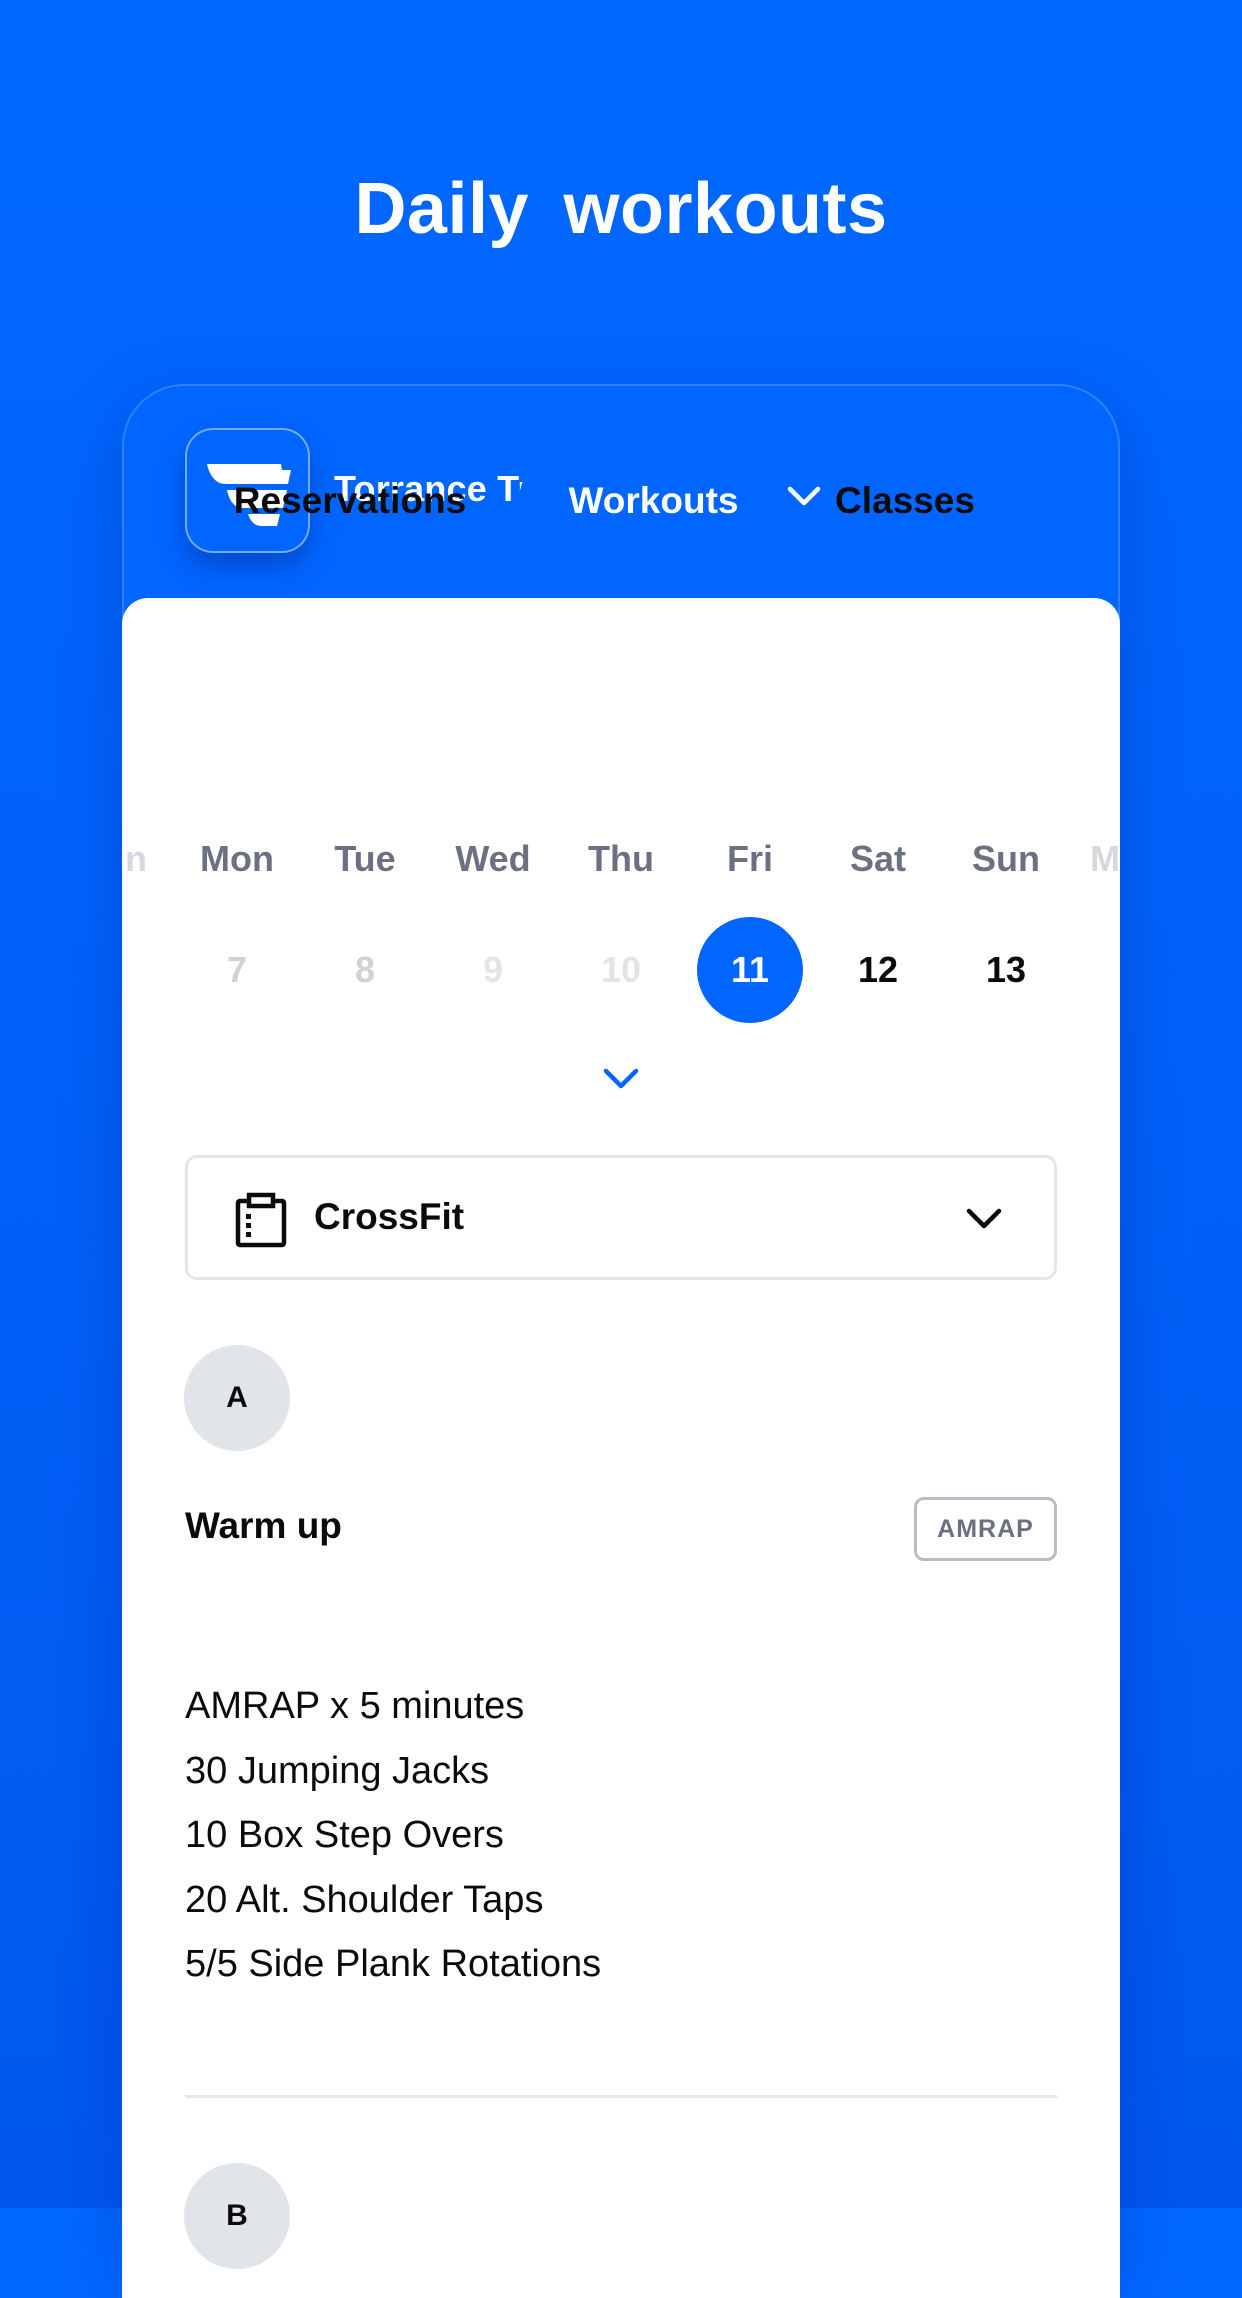  I want to click on workout-line: 10 Box Step Overs, so click(344, 1835).